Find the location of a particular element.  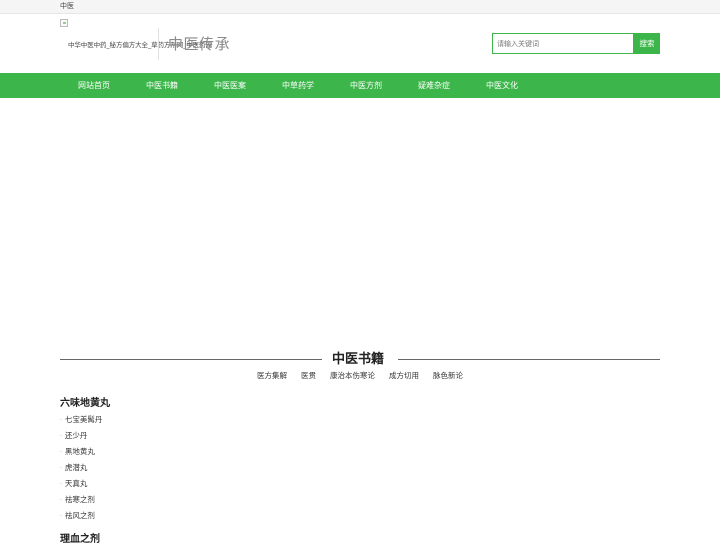

list-item-label: 祛风之剂 is located at coordinates (79, 515).